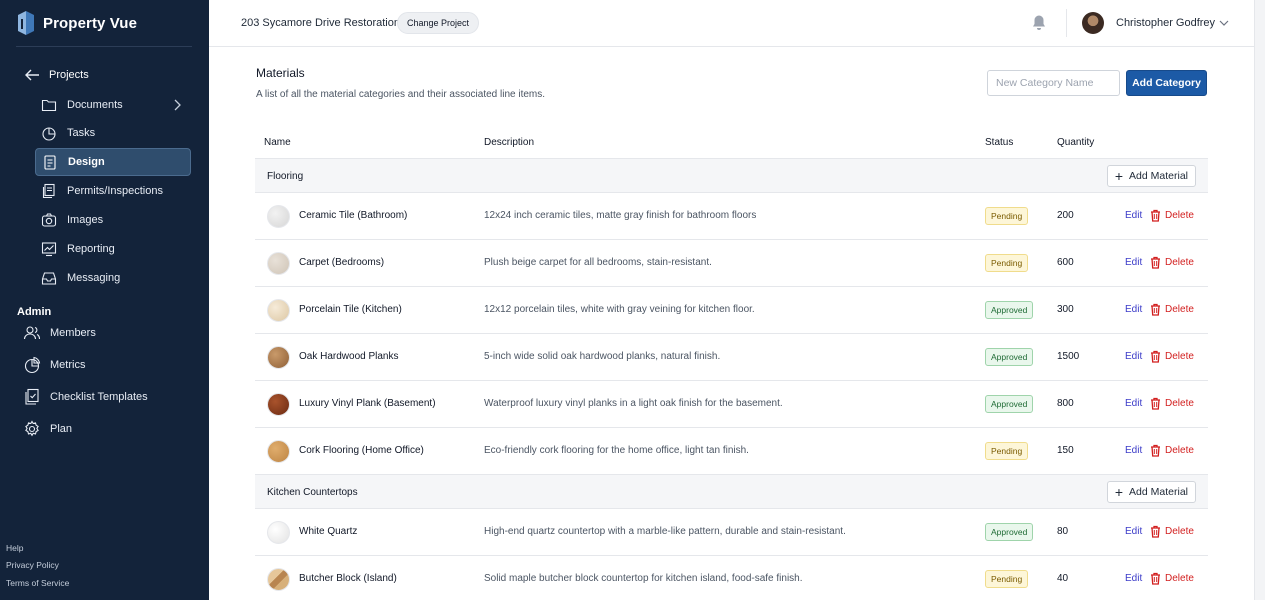  What do you see at coordinates (86, 162) in the screenshot?
I see `sidebar-item-label: Design` at bounding box center [86, 162].